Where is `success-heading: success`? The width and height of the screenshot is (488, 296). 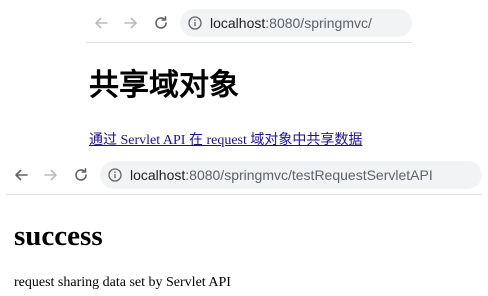
success-heading: success is located at coordinates (58, 236).